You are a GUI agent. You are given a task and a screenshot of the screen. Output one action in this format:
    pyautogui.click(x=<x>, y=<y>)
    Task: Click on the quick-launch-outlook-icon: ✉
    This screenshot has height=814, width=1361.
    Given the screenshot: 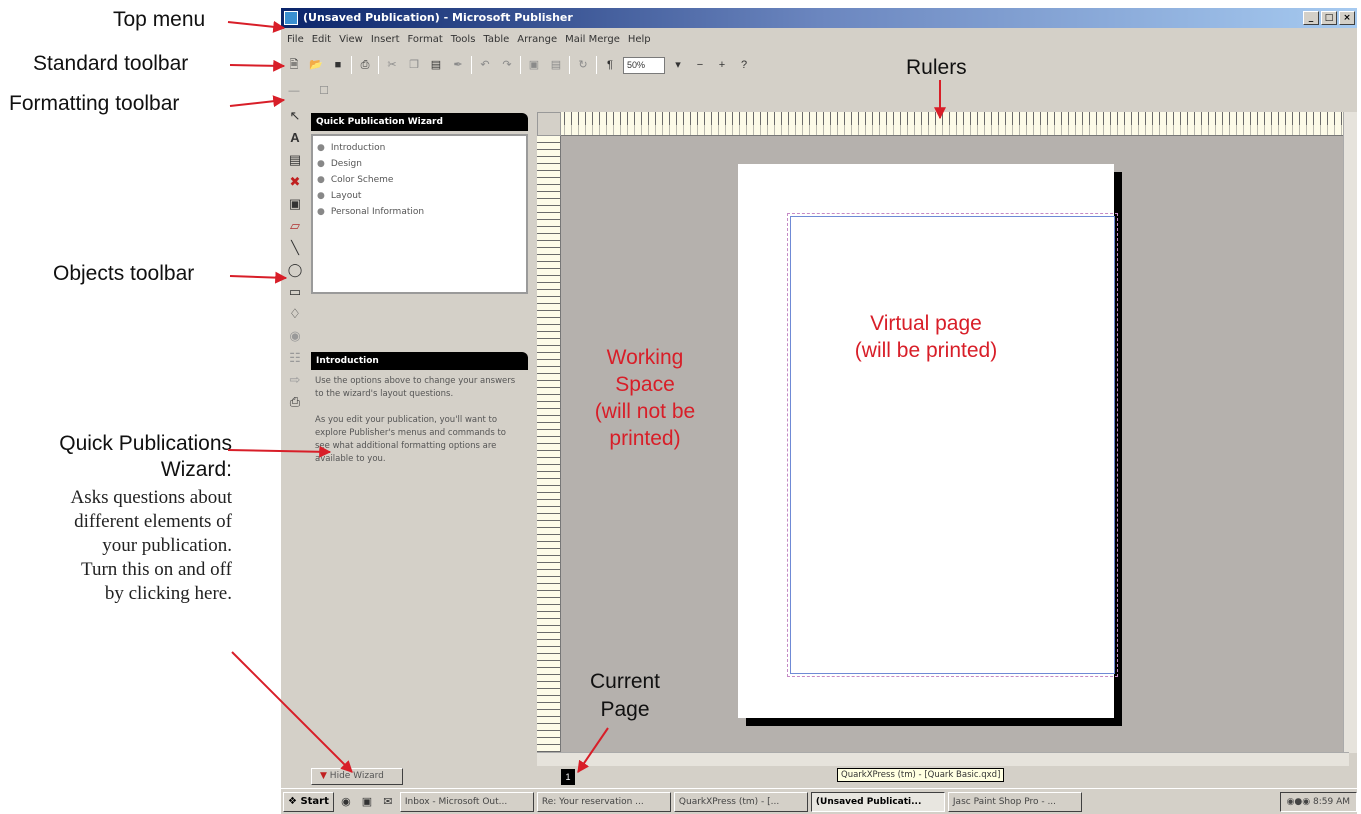 What is the action you would take?
    pyautogui.click(x=388, y=802)
    